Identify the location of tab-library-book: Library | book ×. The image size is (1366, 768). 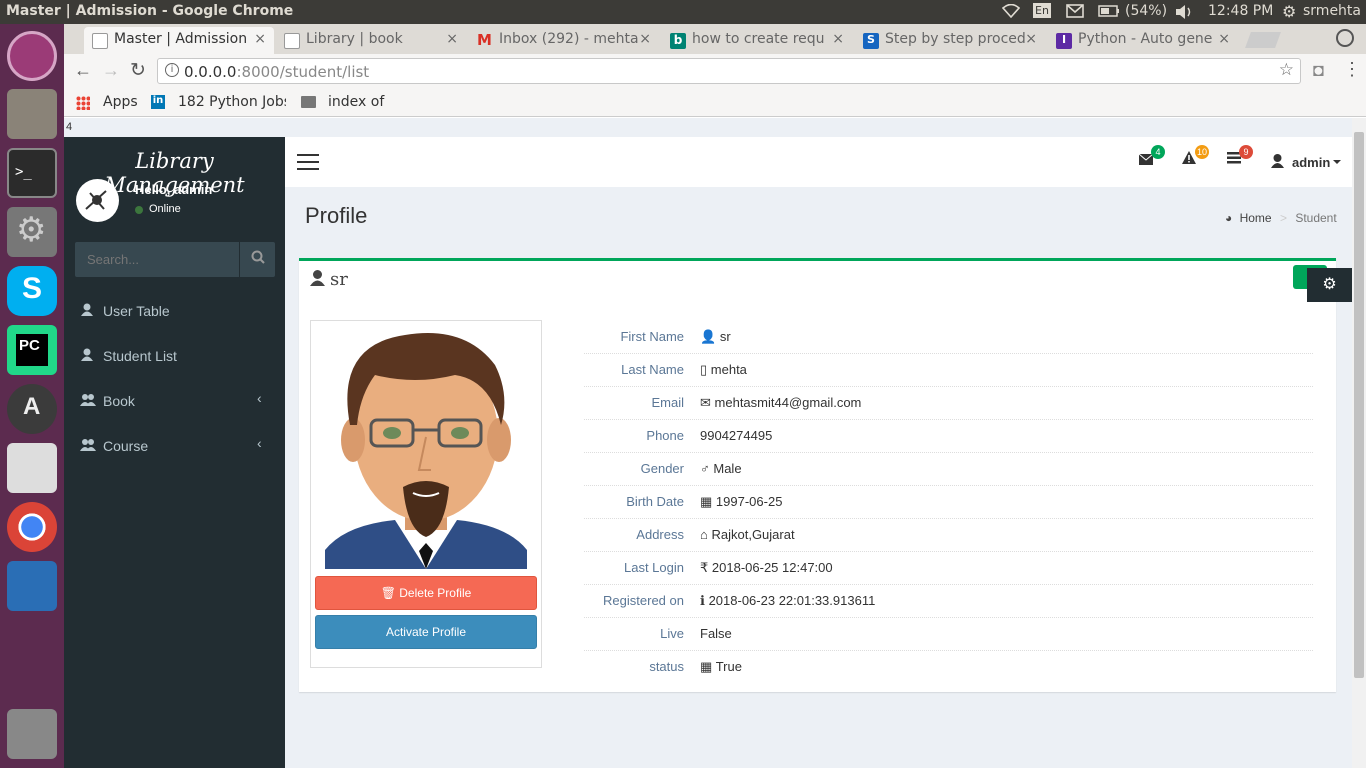
(371, 40).